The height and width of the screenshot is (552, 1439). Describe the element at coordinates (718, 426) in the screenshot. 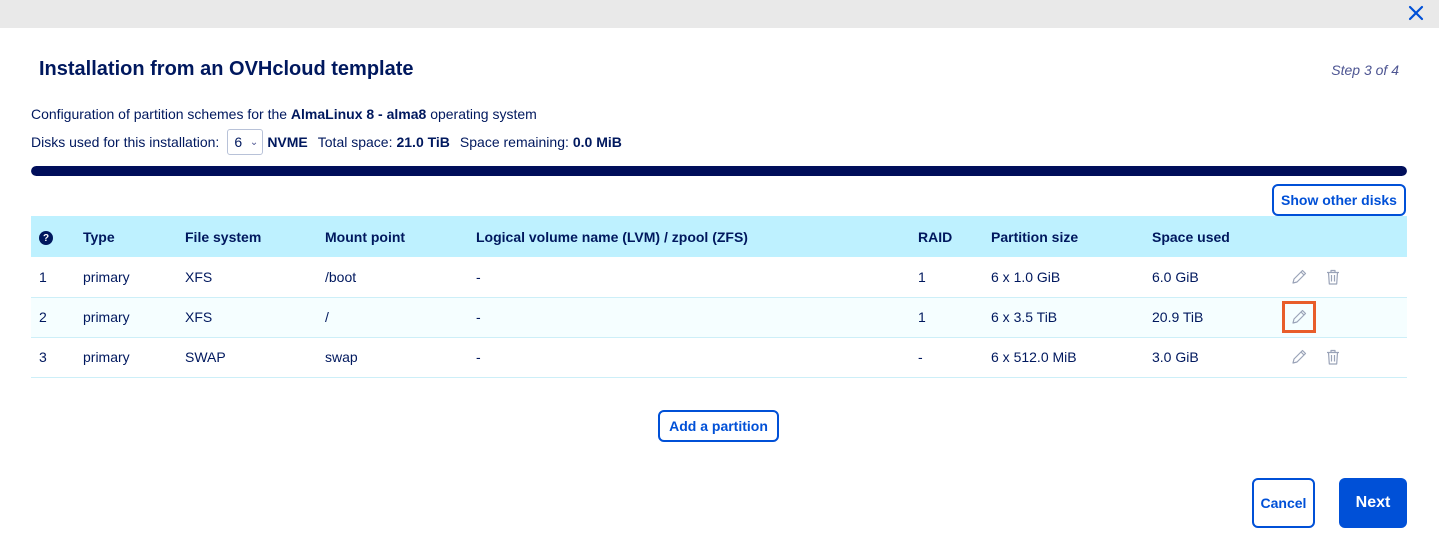

I see `add-partition-button: Add a partition` at that location.